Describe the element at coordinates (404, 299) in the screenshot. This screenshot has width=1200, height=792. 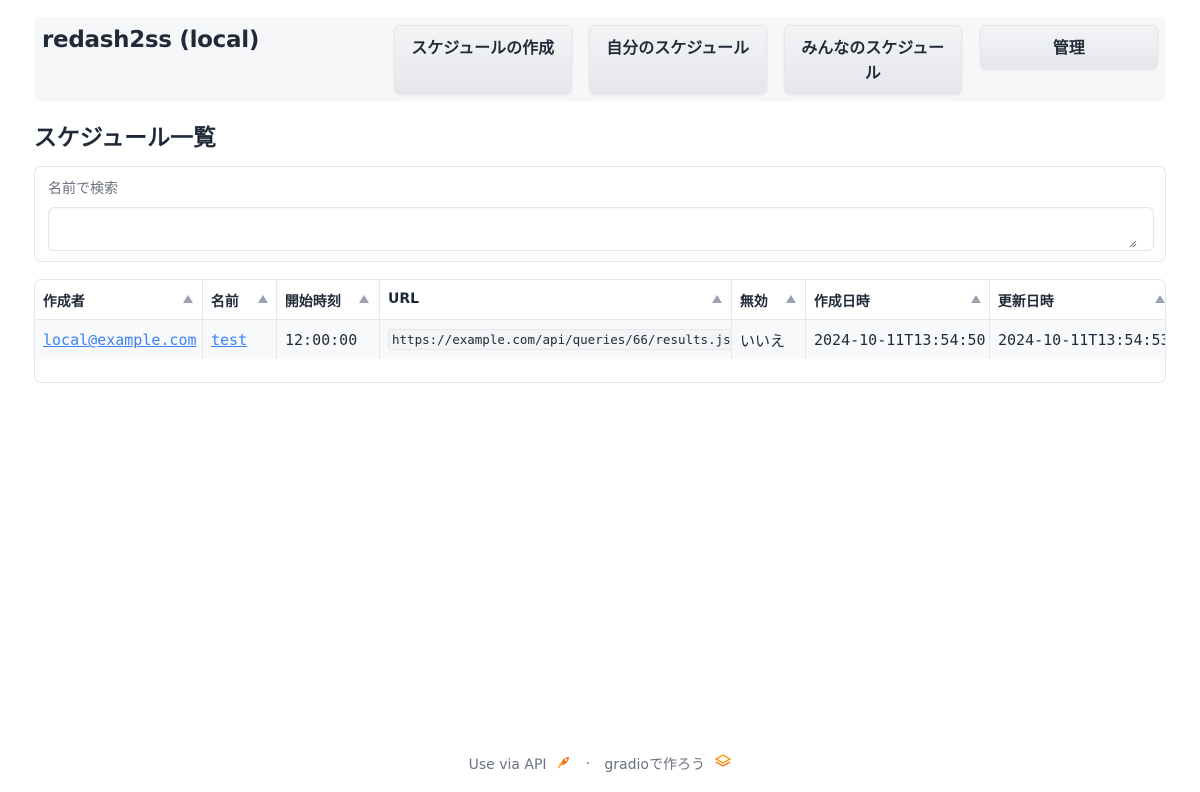
I see `column-label: URL` at that location.